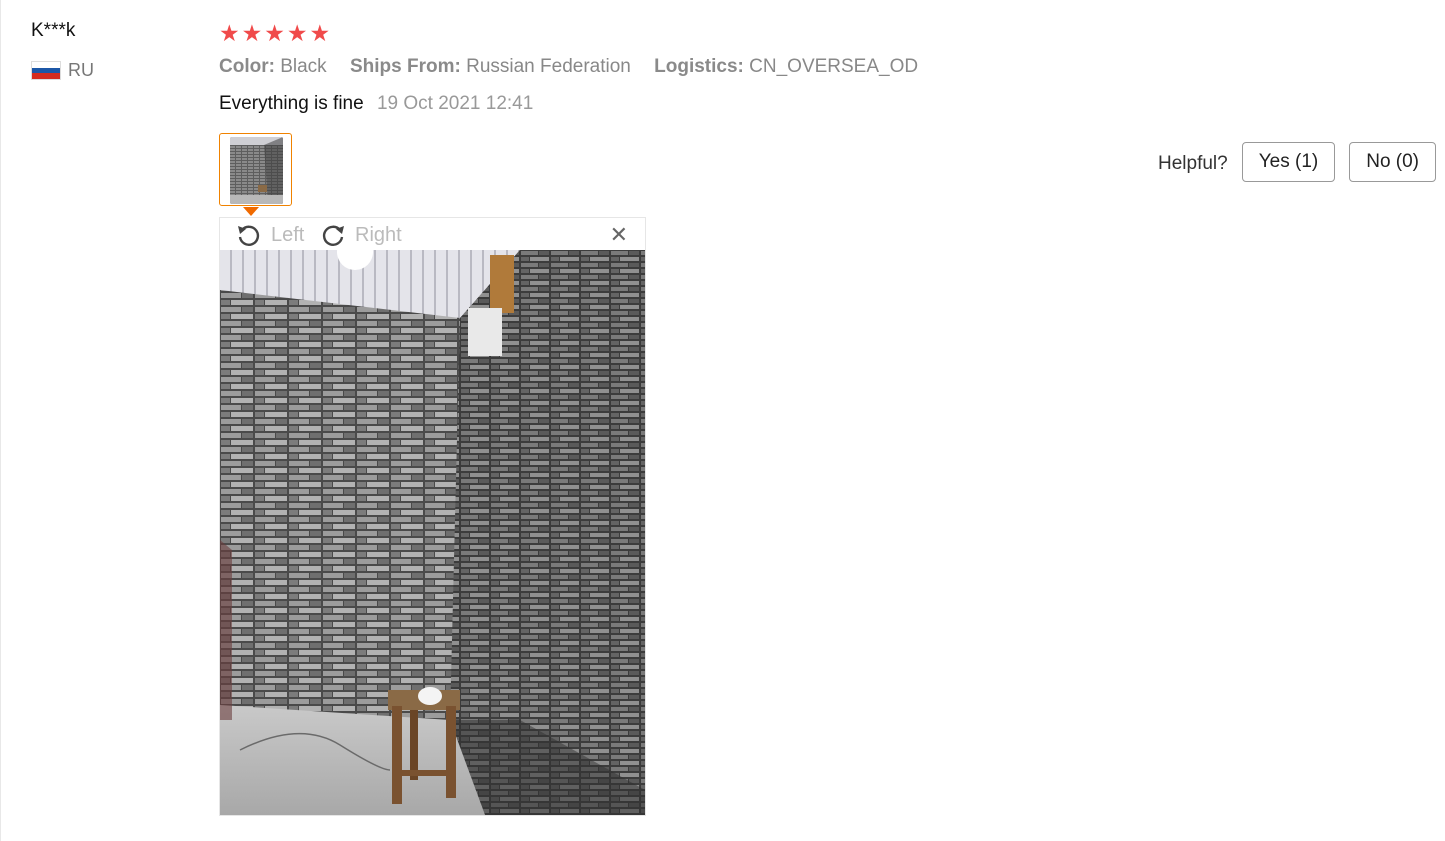  I want to click on review-date: 19 Oct 2021 12:41, so click(455, 103).